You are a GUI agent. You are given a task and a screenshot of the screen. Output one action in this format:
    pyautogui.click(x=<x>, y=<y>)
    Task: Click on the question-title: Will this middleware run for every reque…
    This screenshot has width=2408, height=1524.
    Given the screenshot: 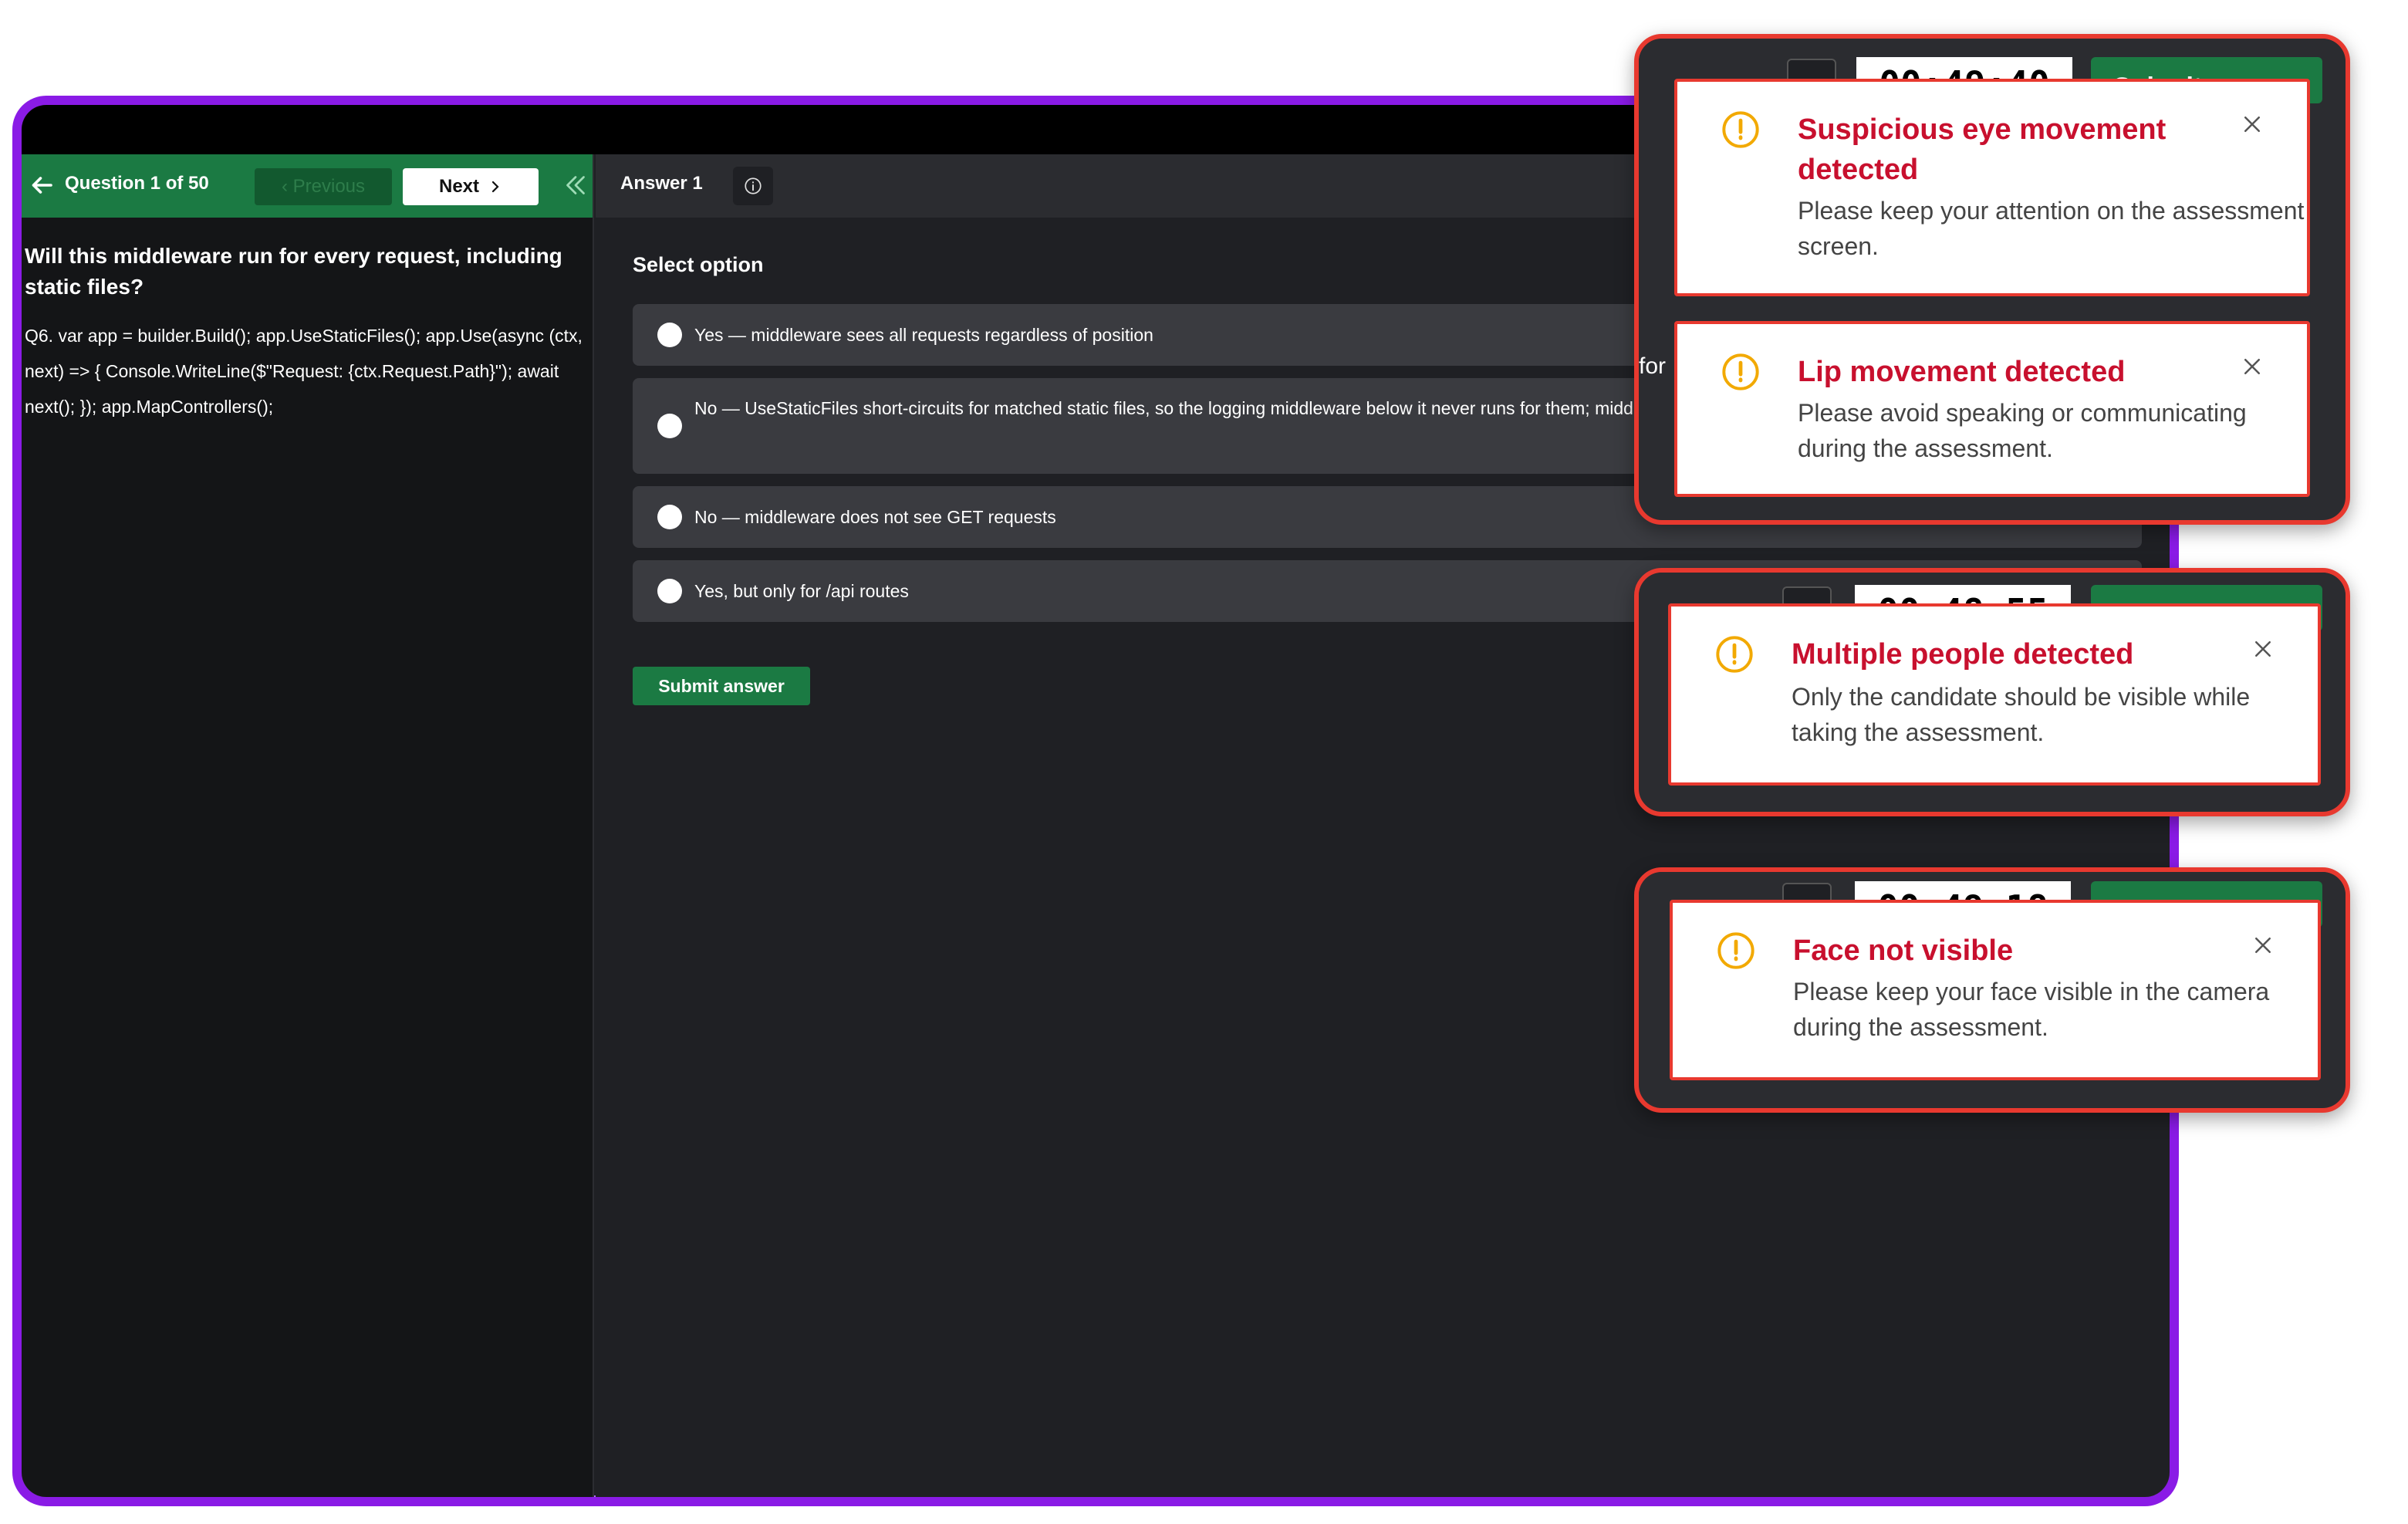 What is the action you would take?
    pyautogui.click(x=293, y=271)
    